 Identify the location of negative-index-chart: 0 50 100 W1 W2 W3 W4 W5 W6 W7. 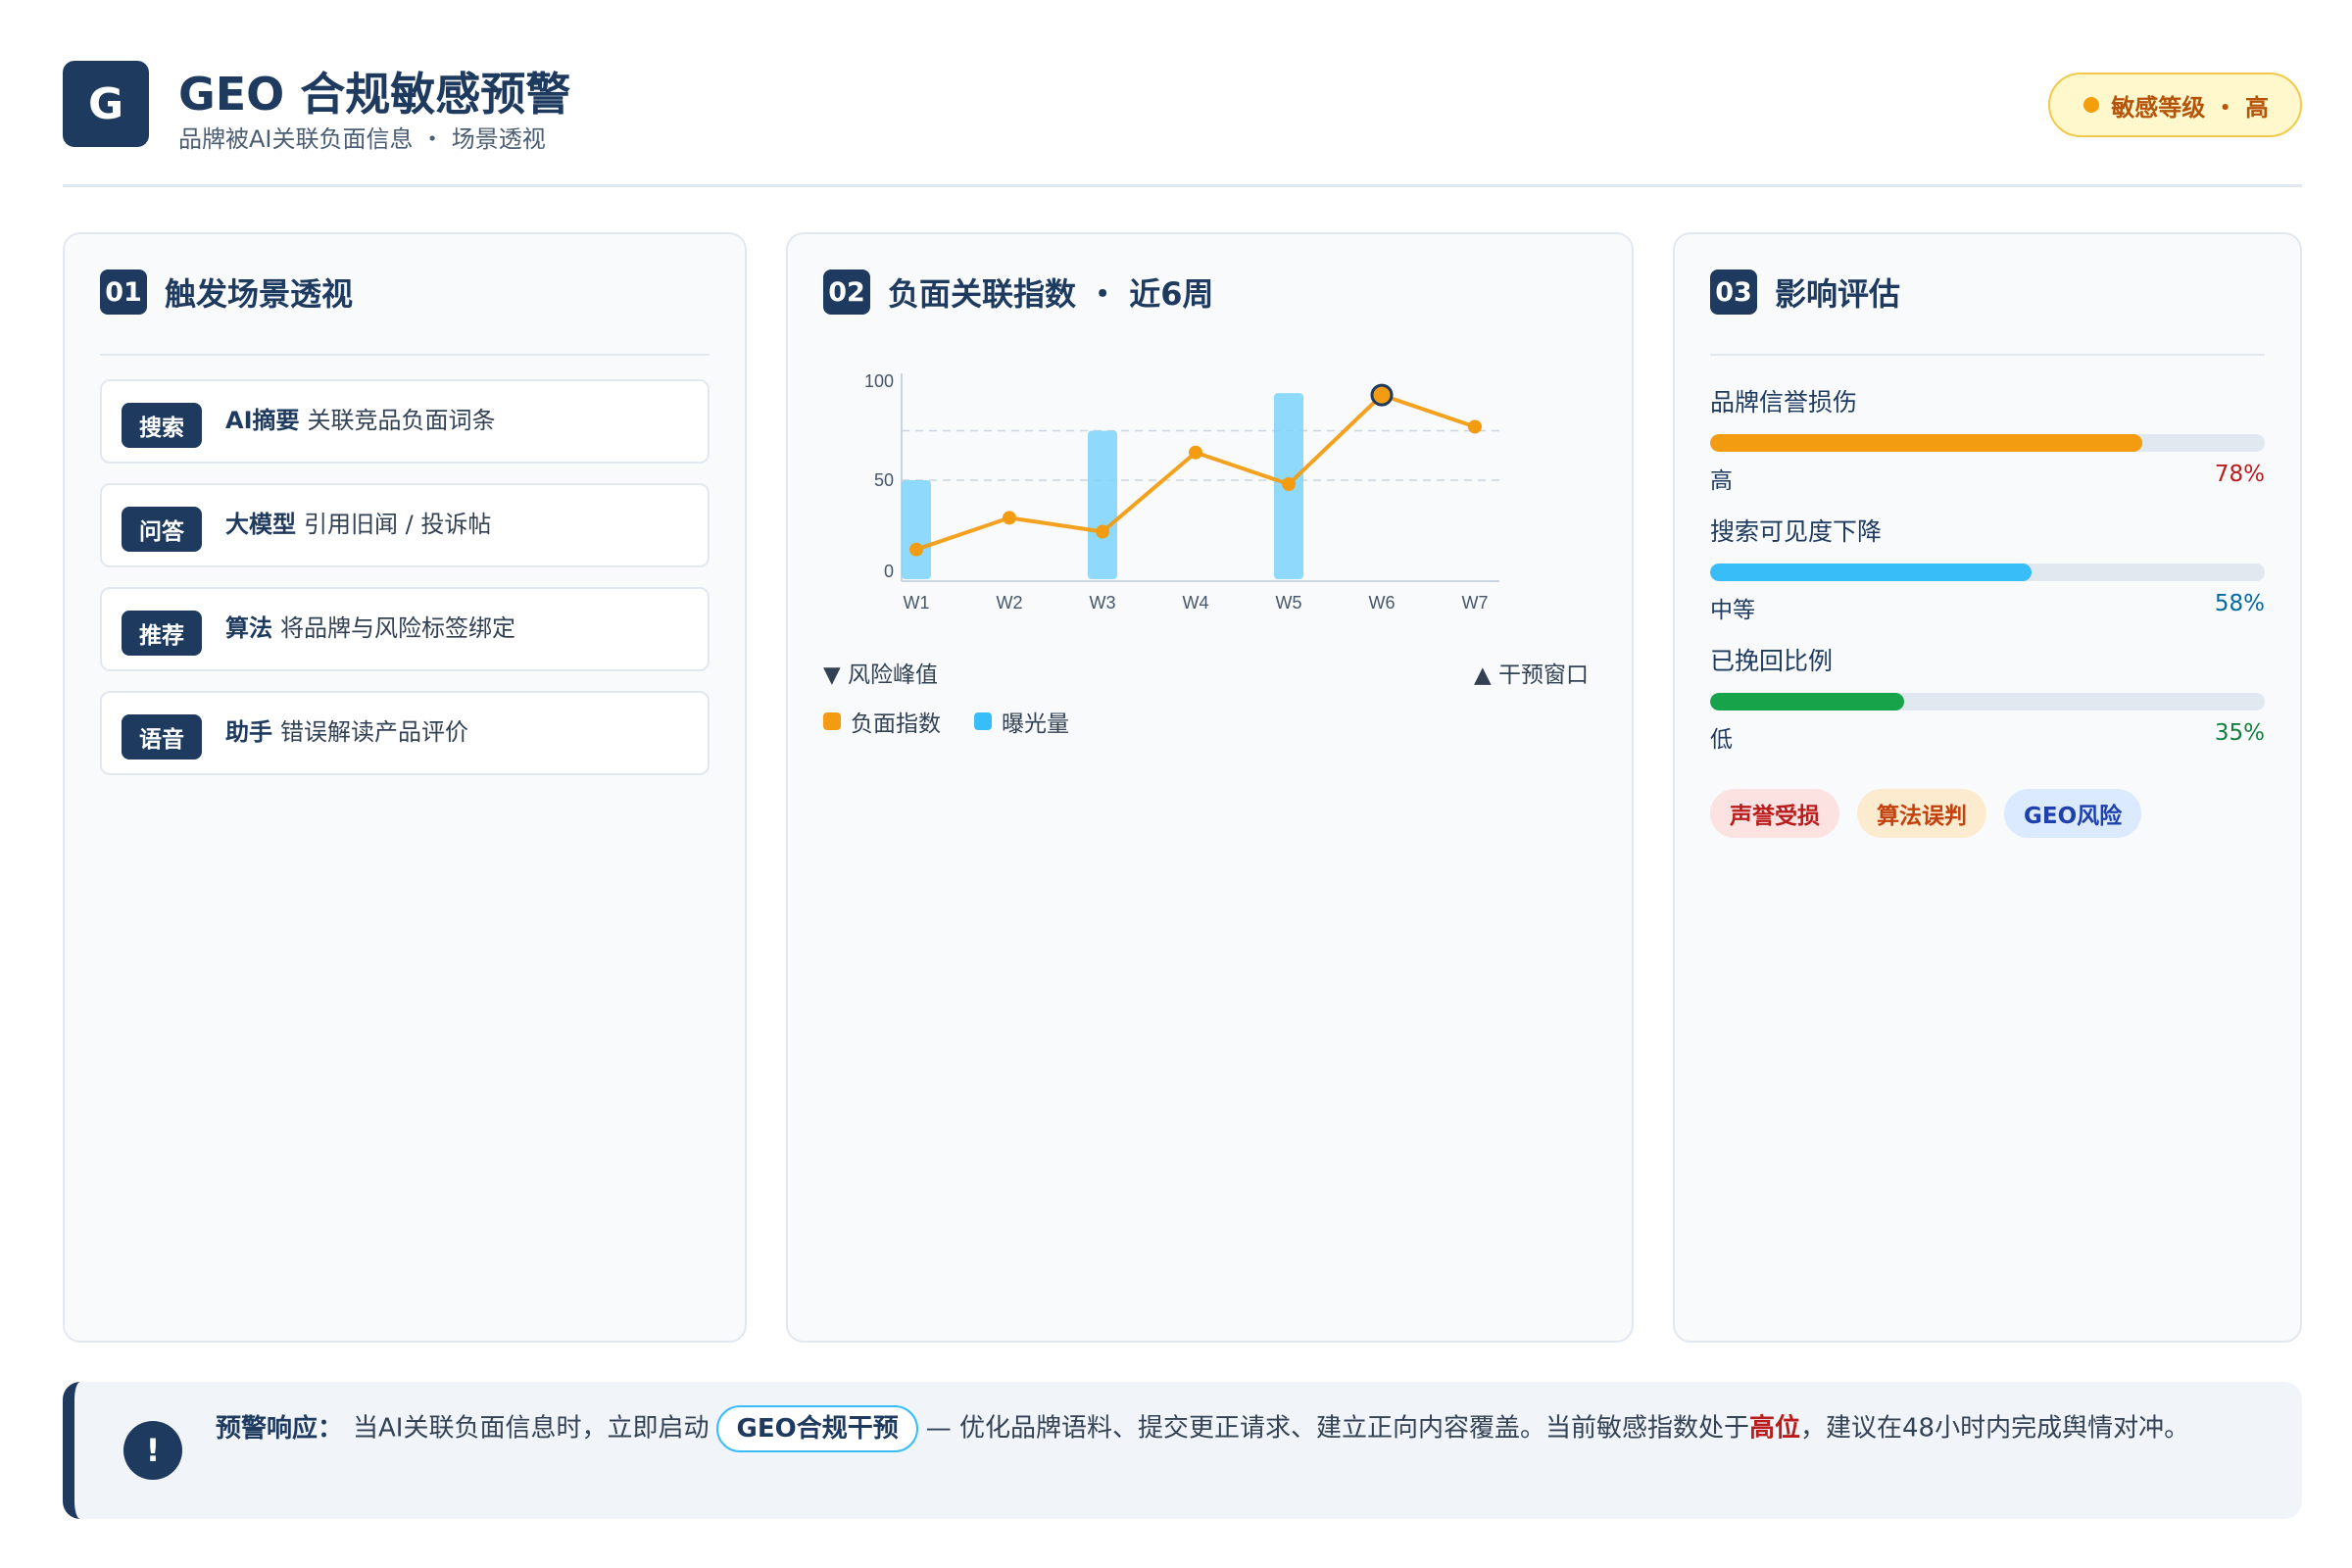
(1181, 491).